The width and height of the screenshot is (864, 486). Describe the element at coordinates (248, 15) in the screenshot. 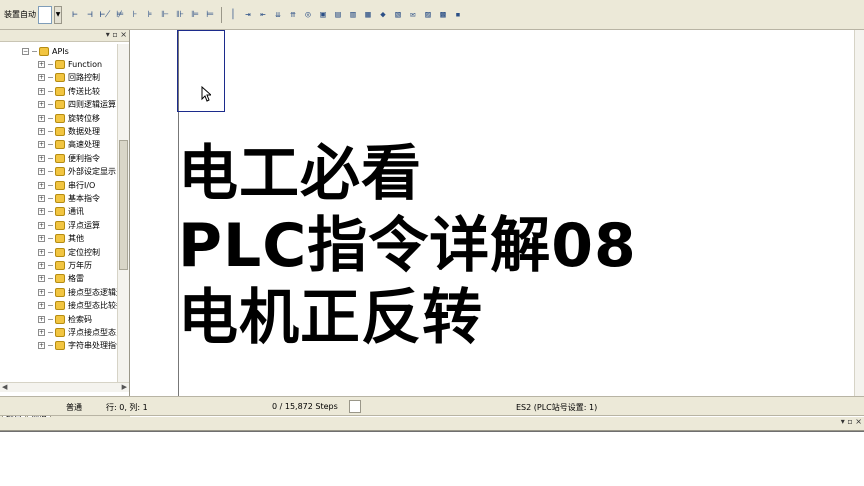

I see `tool-12-icon: ⇥` at that location.